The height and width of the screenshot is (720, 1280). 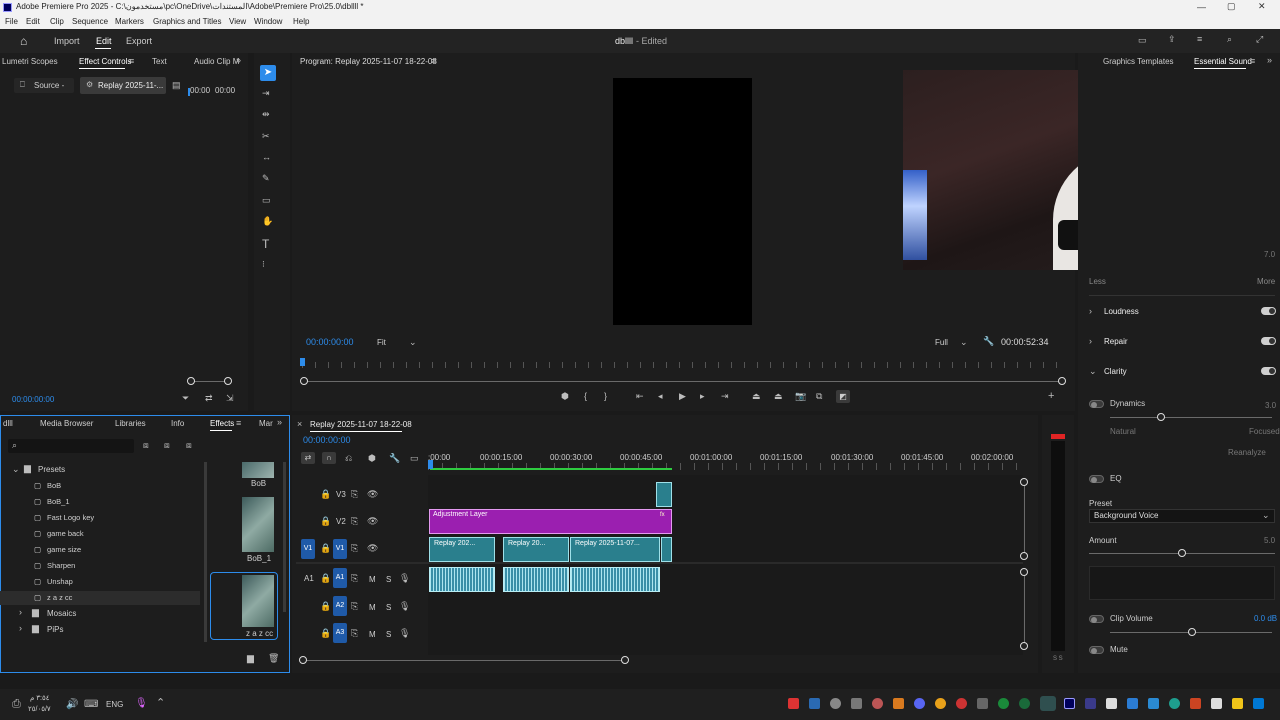 I want to click on a1-mic-icon: 🎙, so click(x=404, y=578).